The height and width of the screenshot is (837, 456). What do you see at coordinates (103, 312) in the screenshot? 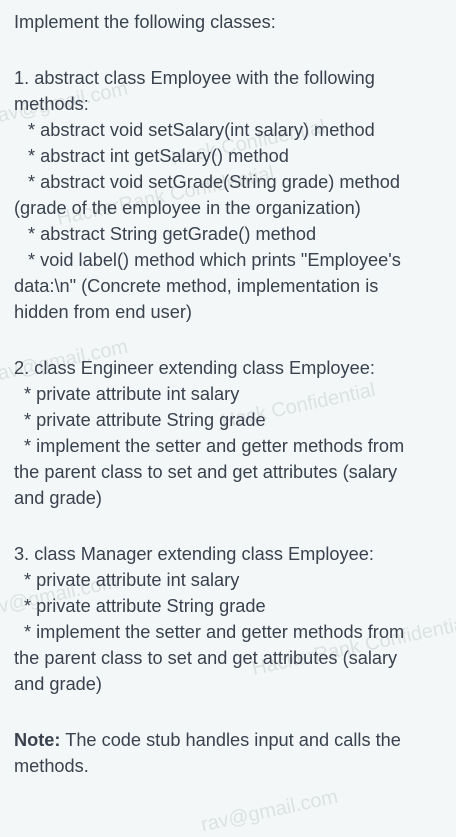
I see `text-line: hidden from end user)` at bounding box center [103, 312].